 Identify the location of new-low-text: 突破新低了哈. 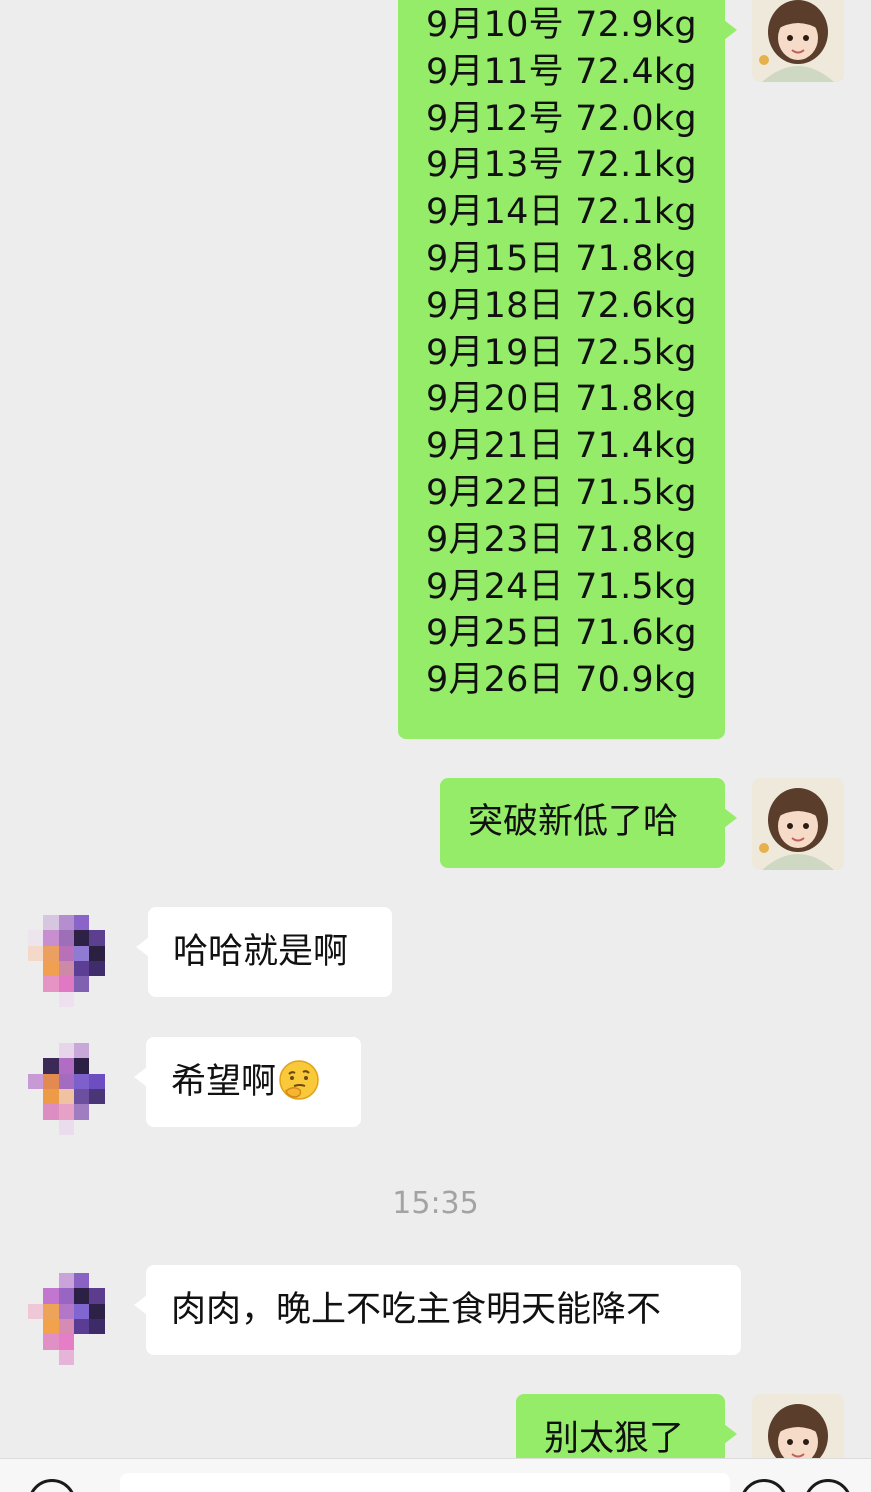
(573, 822).